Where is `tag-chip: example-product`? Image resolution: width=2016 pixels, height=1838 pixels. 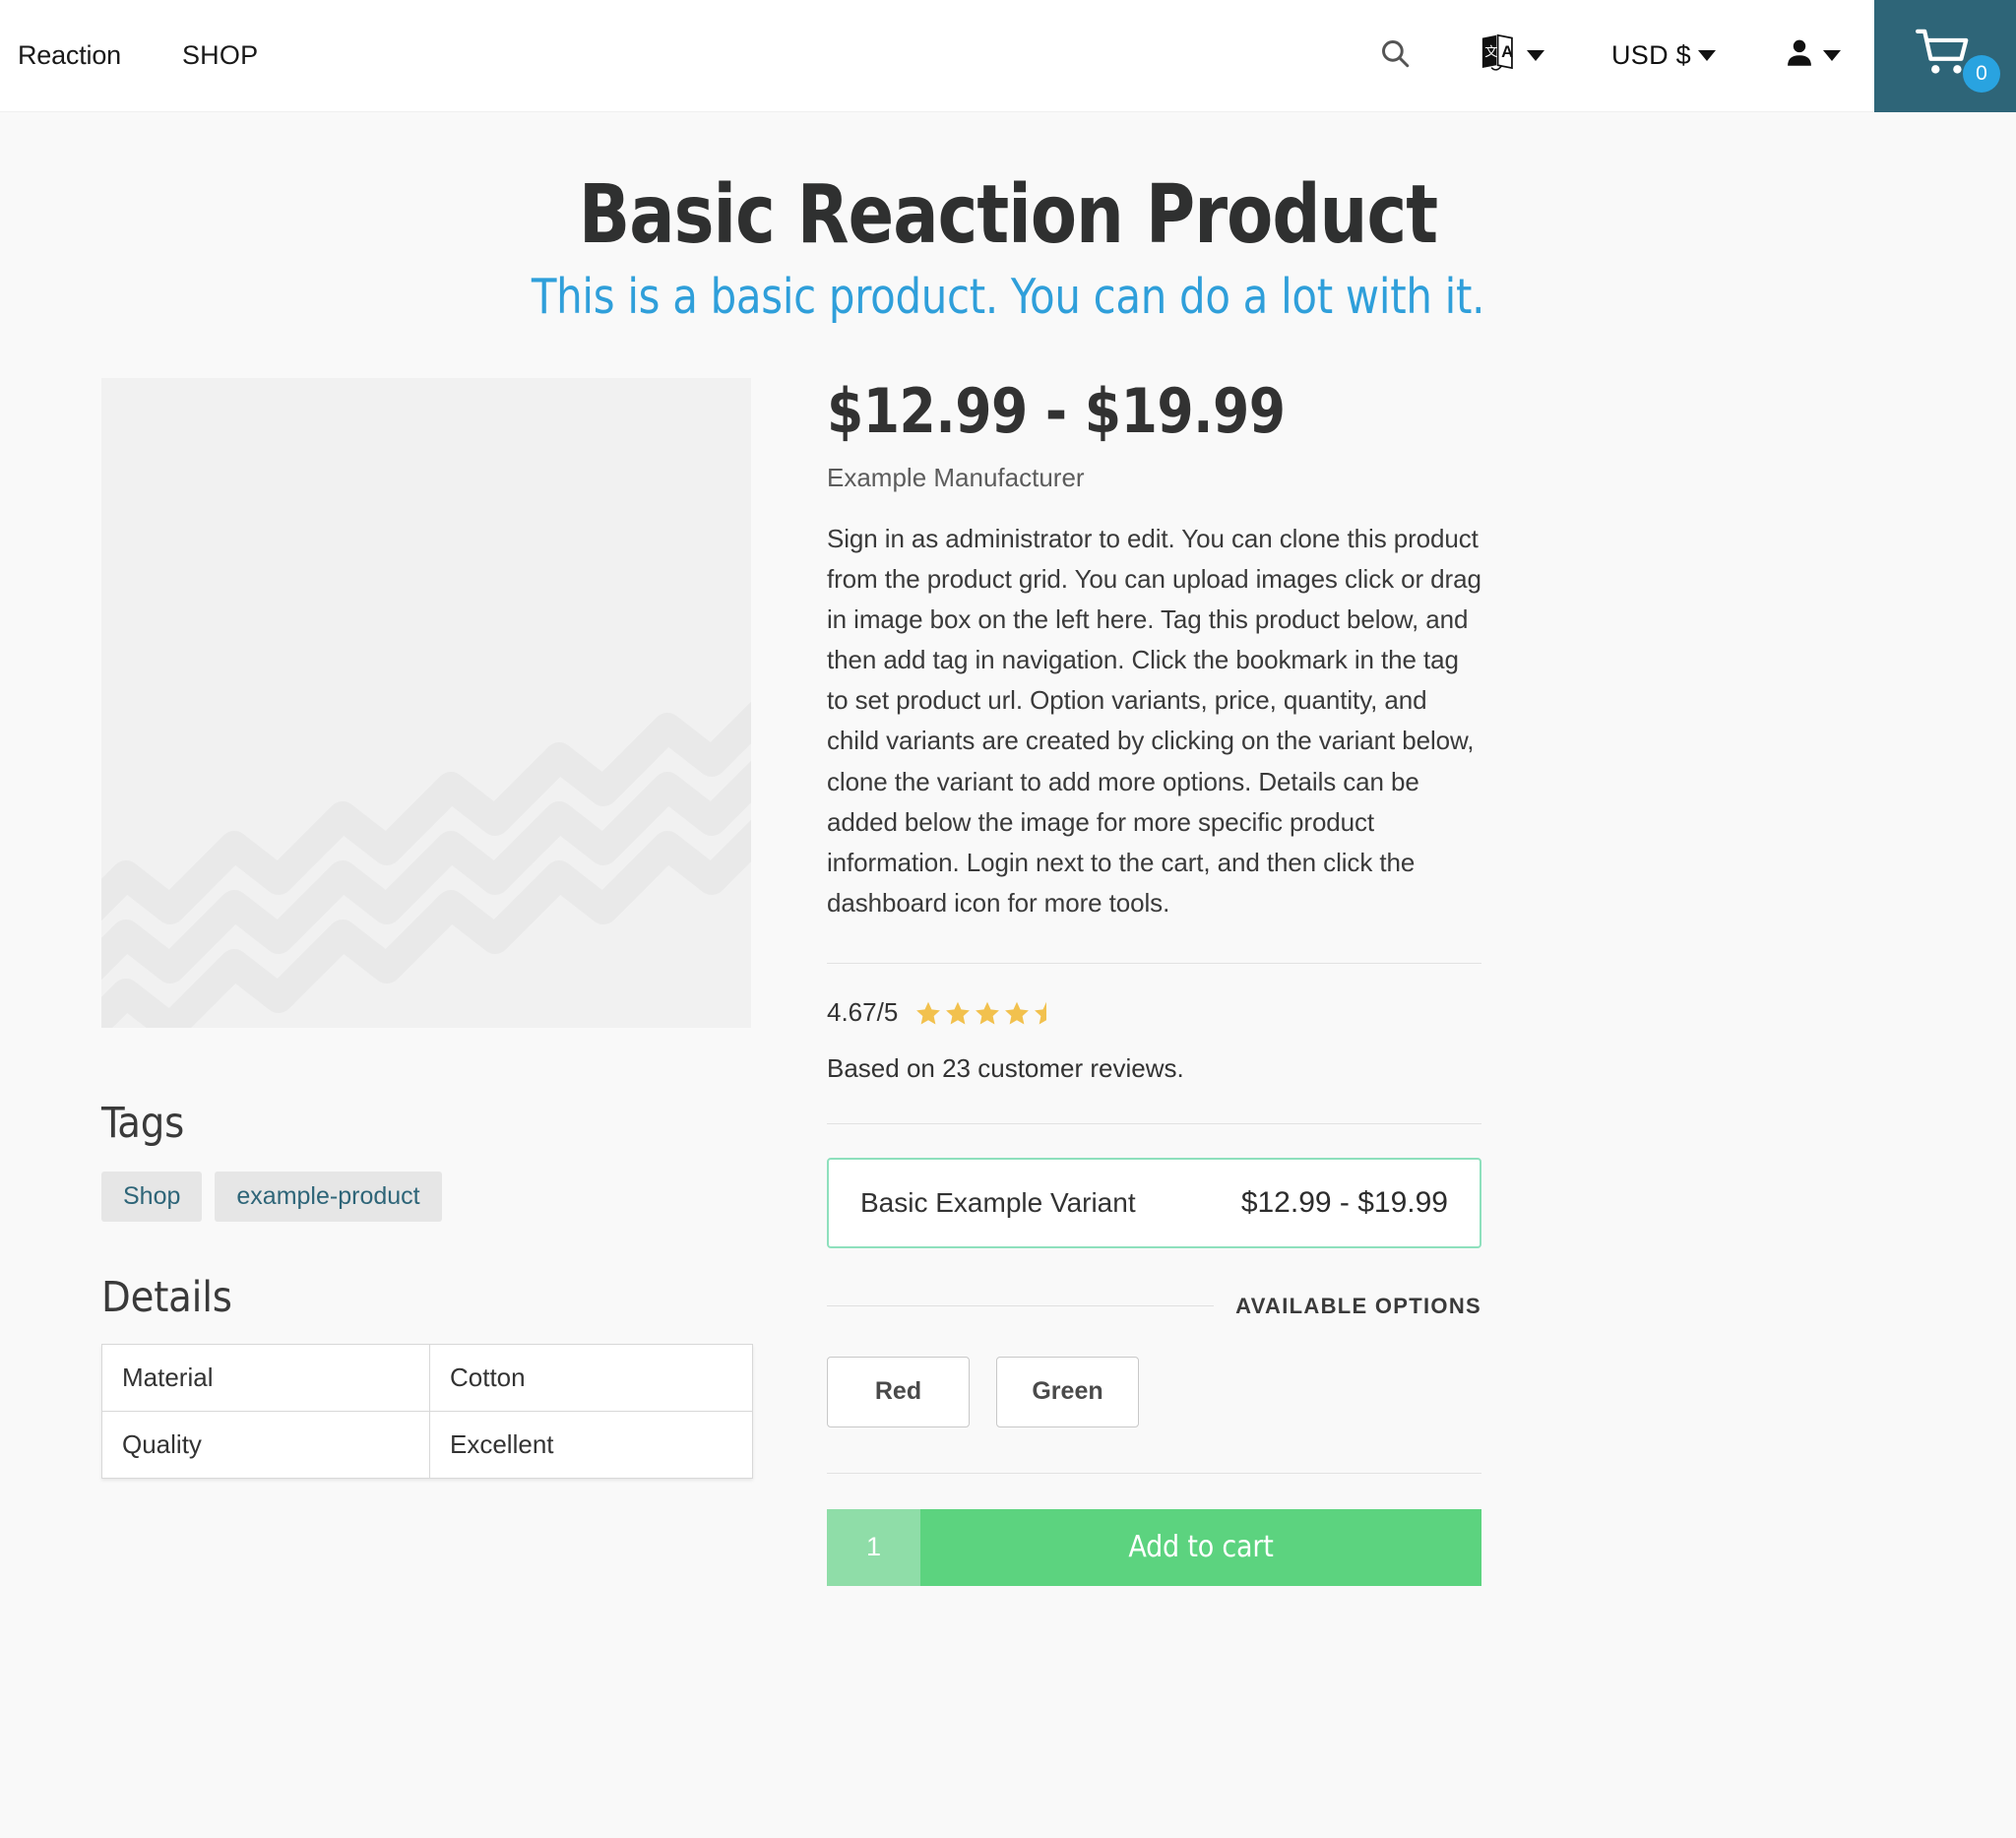 tag-chip: example-product is located at coordinates (328, 1196).